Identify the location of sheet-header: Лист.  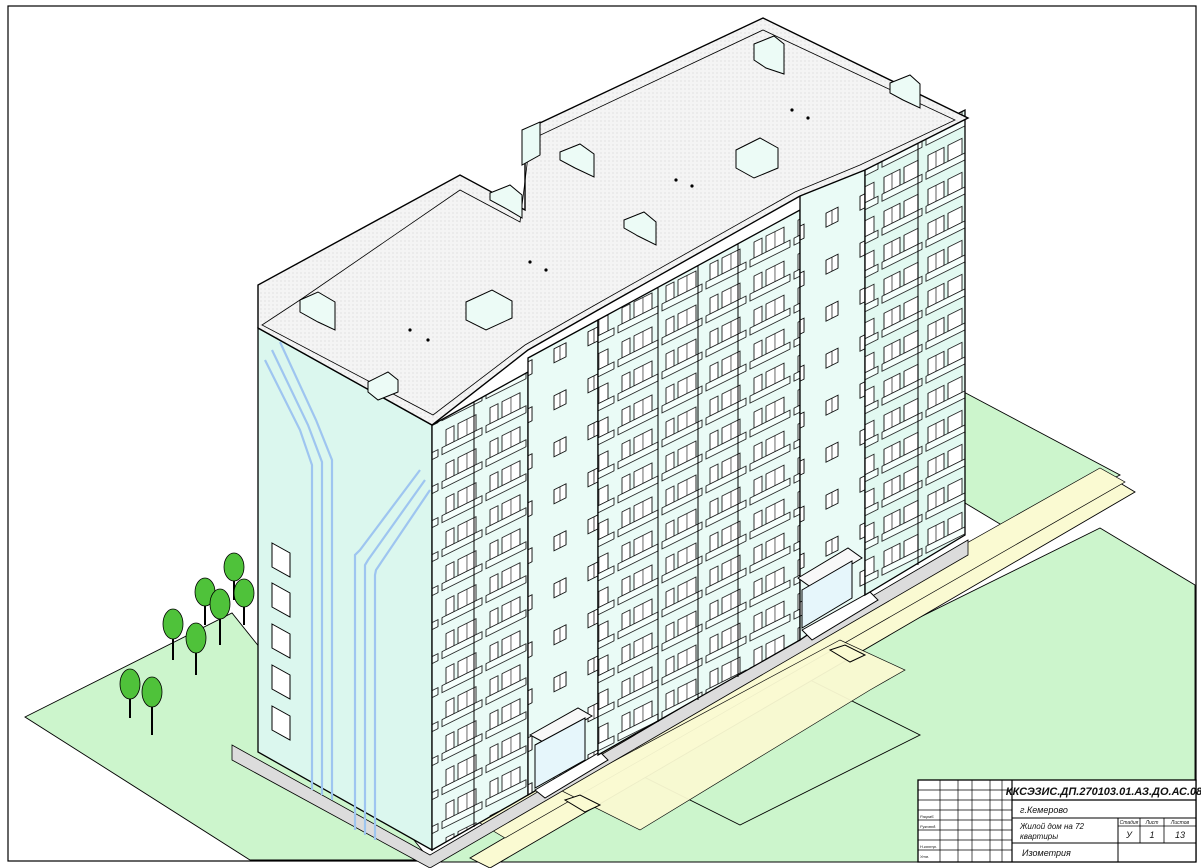
(1152, 823).